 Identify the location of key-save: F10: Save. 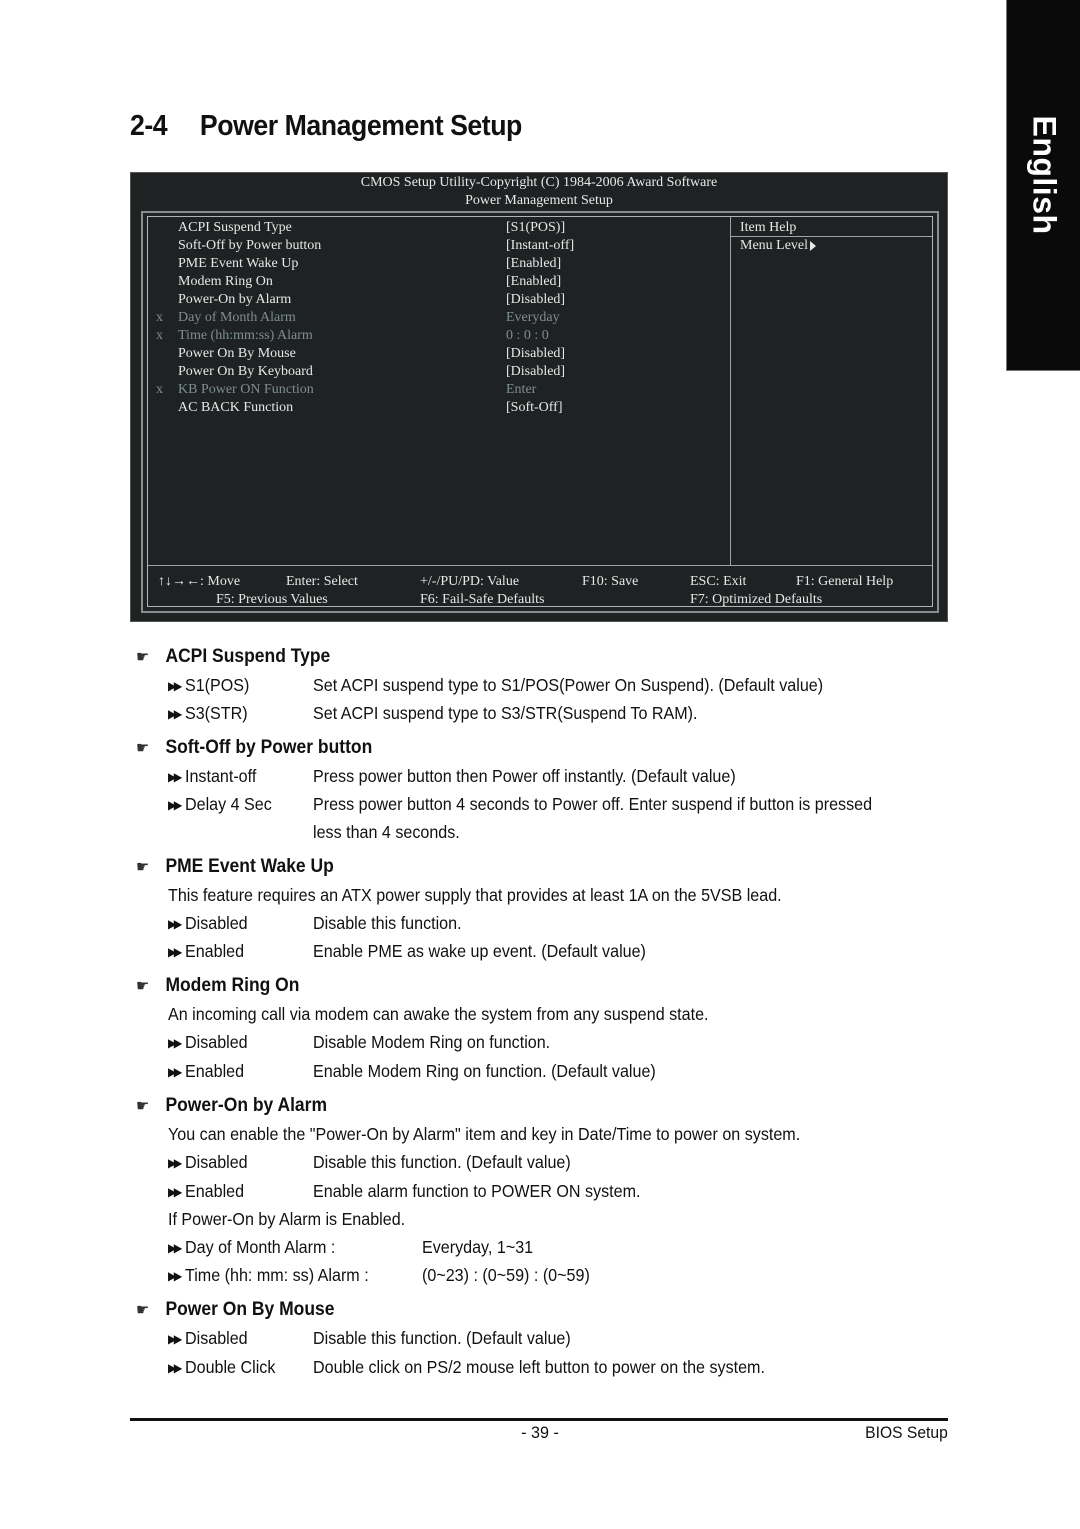
(610, 581).